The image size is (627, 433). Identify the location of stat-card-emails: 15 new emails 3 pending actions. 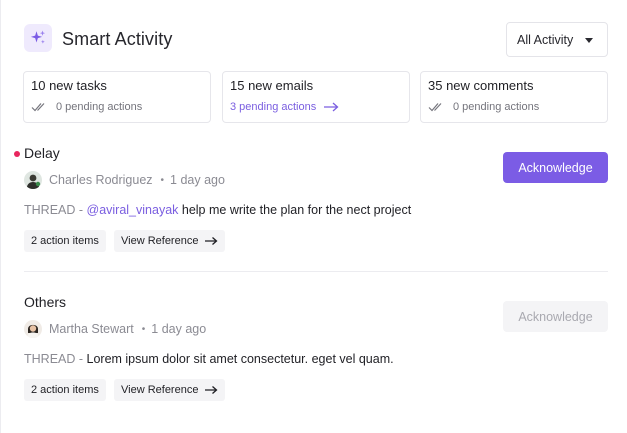
(316, 97).